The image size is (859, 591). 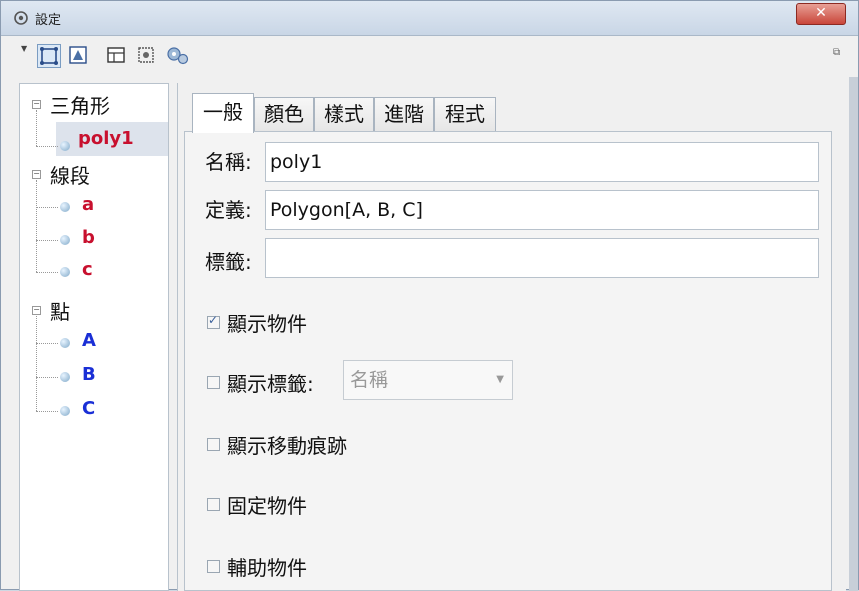 I want to click on fix-object-checkbox, so click(x=213, y=504).